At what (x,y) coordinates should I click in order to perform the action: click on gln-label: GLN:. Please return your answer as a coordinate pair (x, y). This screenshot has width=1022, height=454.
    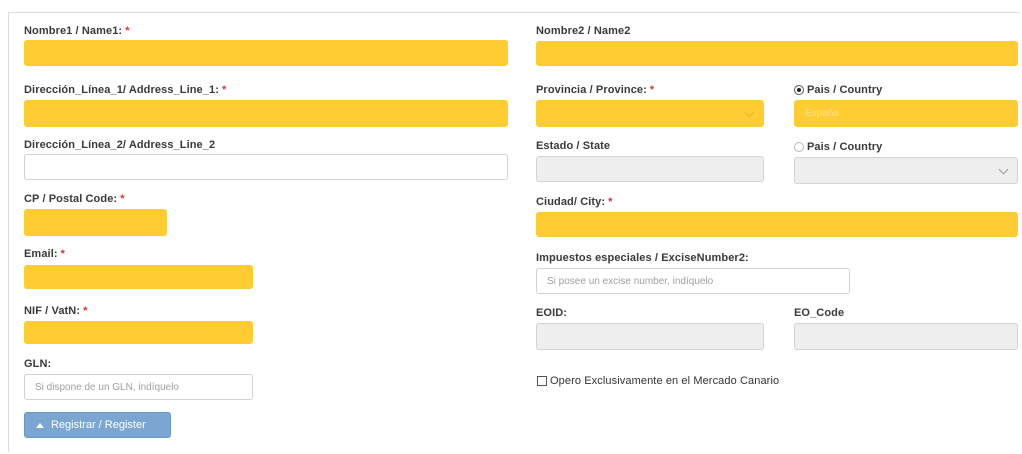
    Looking at the image, I should click on (38, 364).